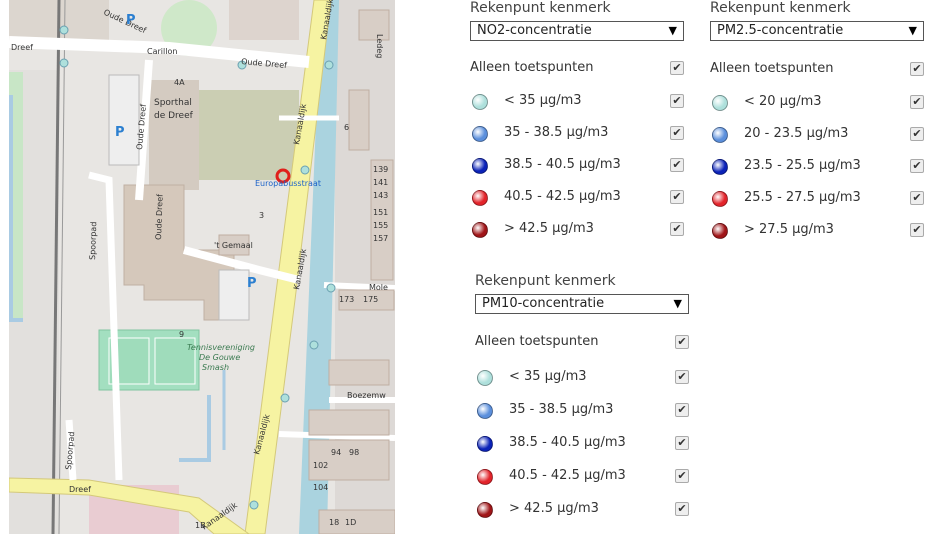  I want to click on map-label: 4A, so click(179, 82).